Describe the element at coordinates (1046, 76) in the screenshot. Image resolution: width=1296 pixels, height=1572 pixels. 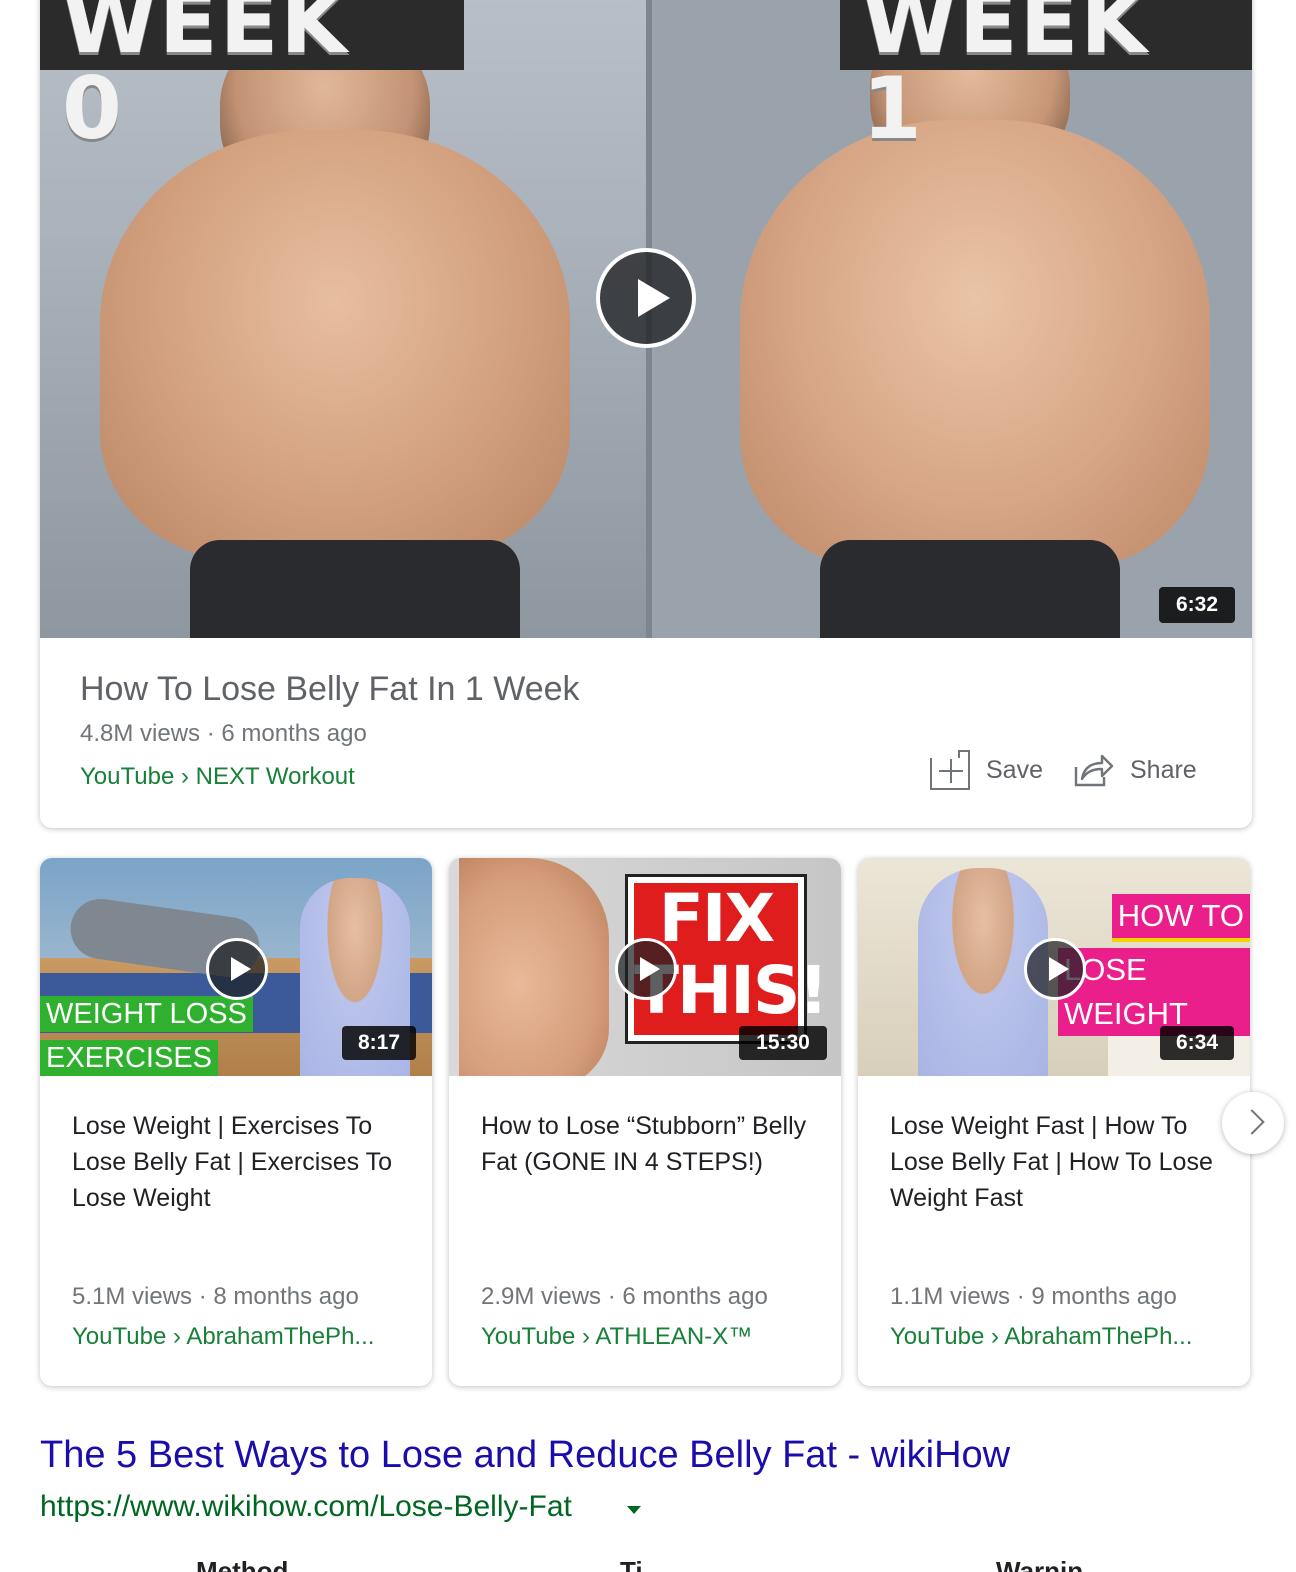
I see `week-1-caption: WEEK 1` at that location.